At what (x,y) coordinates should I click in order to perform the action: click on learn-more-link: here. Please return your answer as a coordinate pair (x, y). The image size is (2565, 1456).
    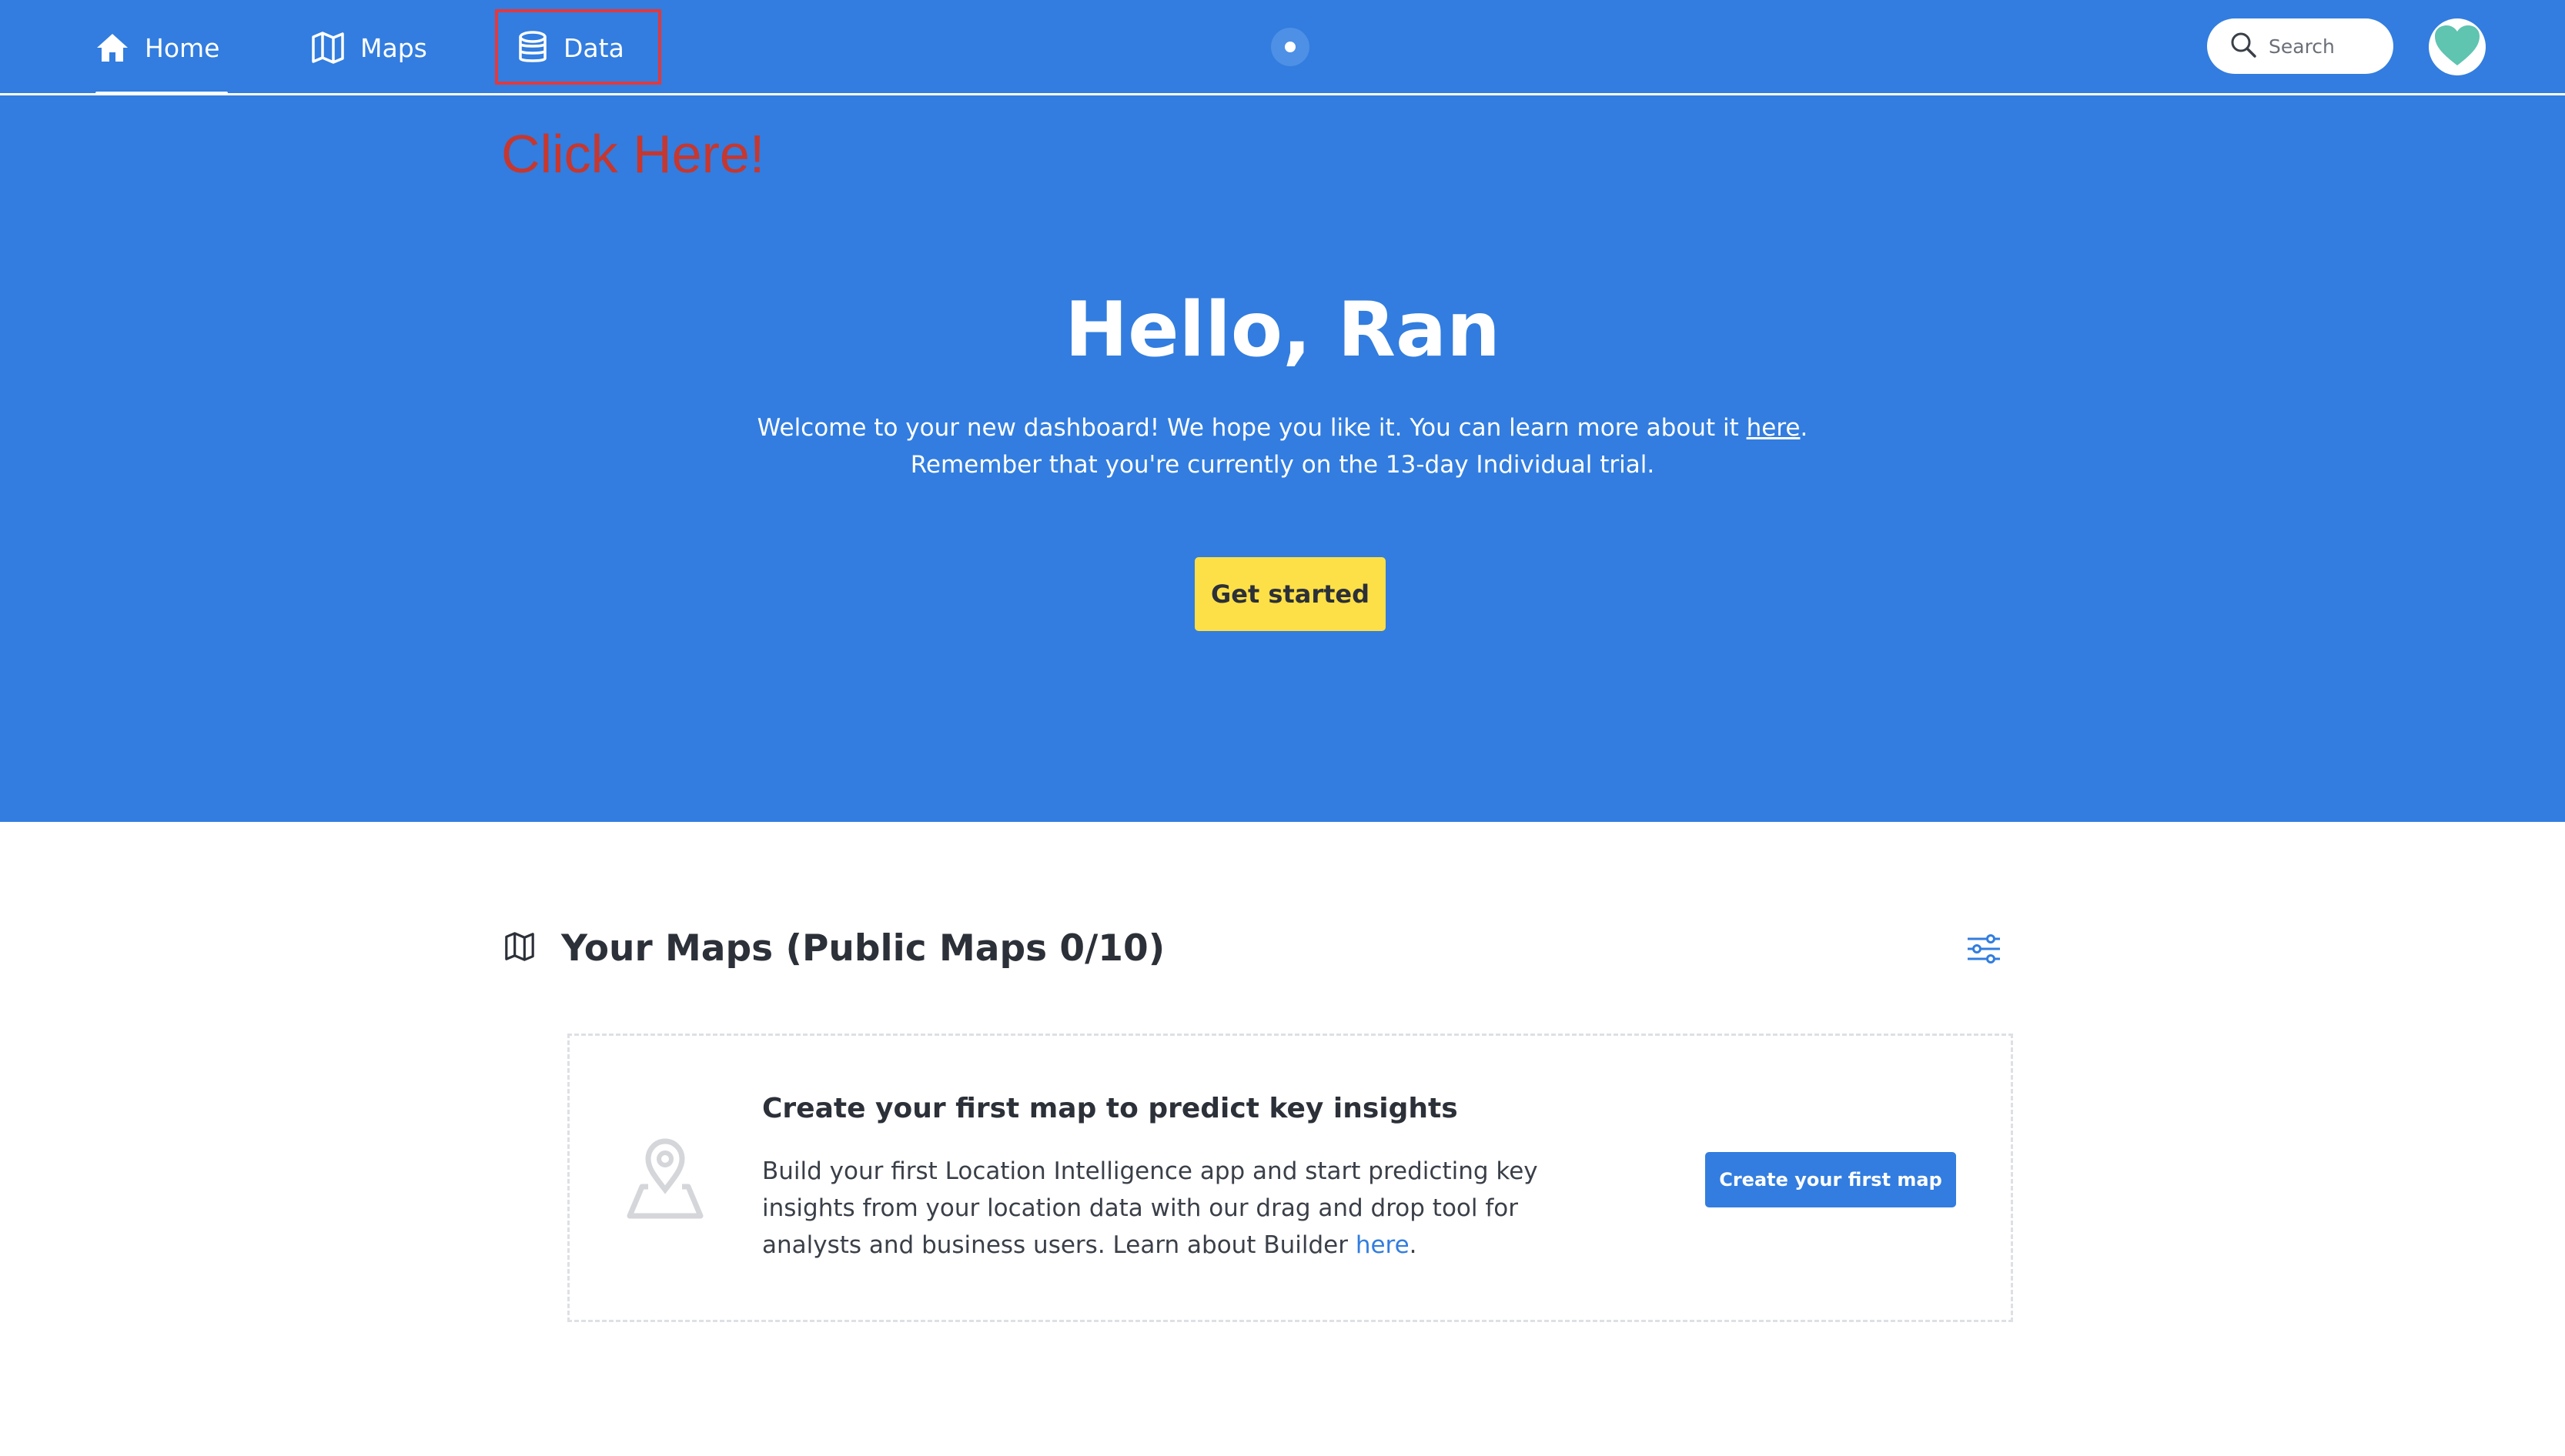
    Looking at the image, I should click on (1774, 428).